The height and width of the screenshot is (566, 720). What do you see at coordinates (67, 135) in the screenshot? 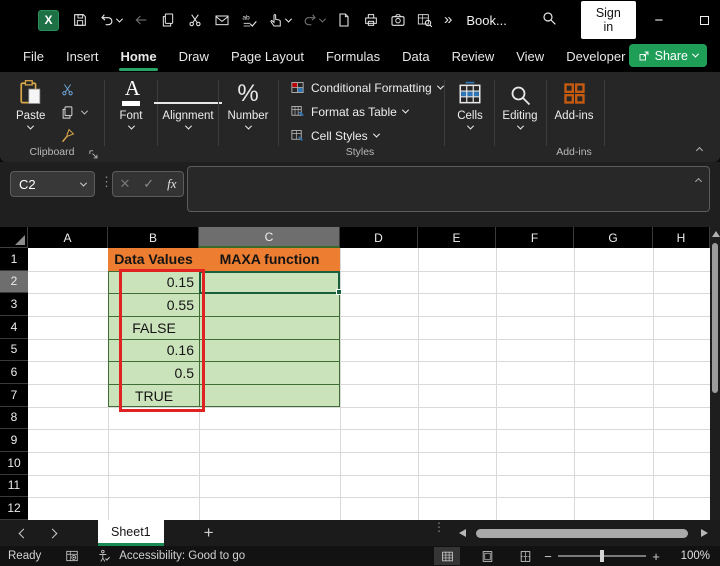
I see `format-painter-button` at bounding box center [67, 135].